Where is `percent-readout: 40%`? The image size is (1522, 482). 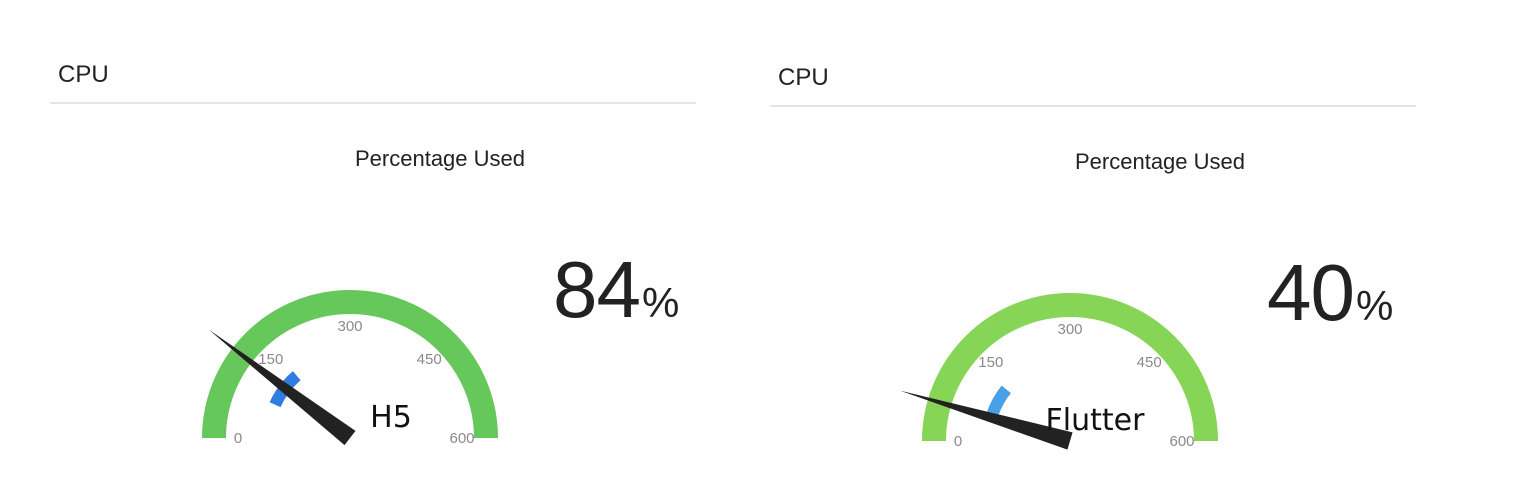
percent-readout: 40% is located at coordinates (1330, 293).